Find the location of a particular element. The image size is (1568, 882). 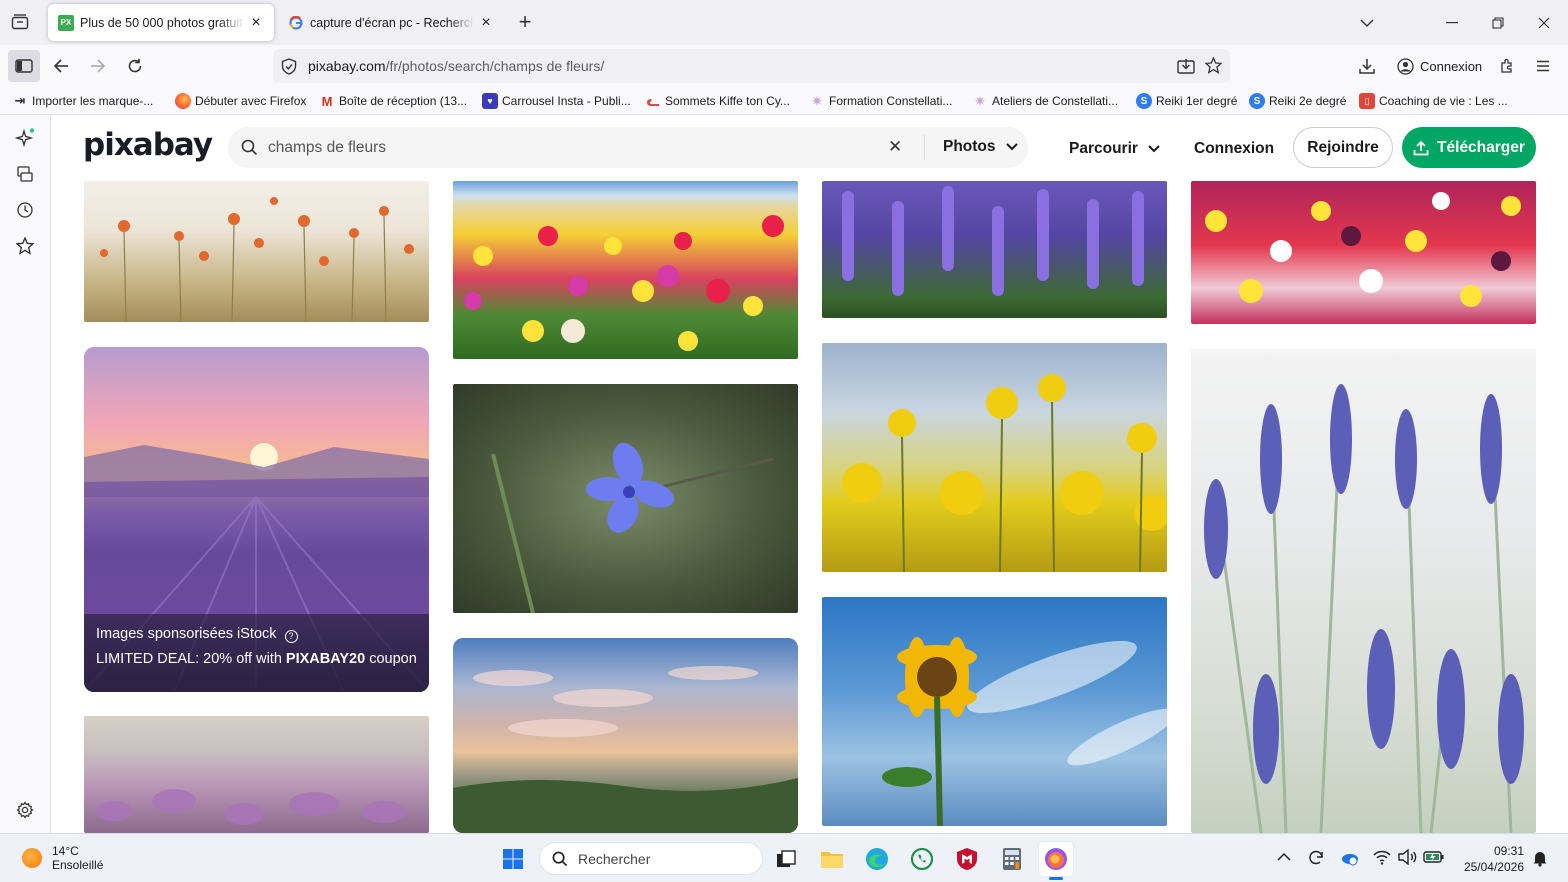

google-favicon-icon is located at coordinates (296, 23).